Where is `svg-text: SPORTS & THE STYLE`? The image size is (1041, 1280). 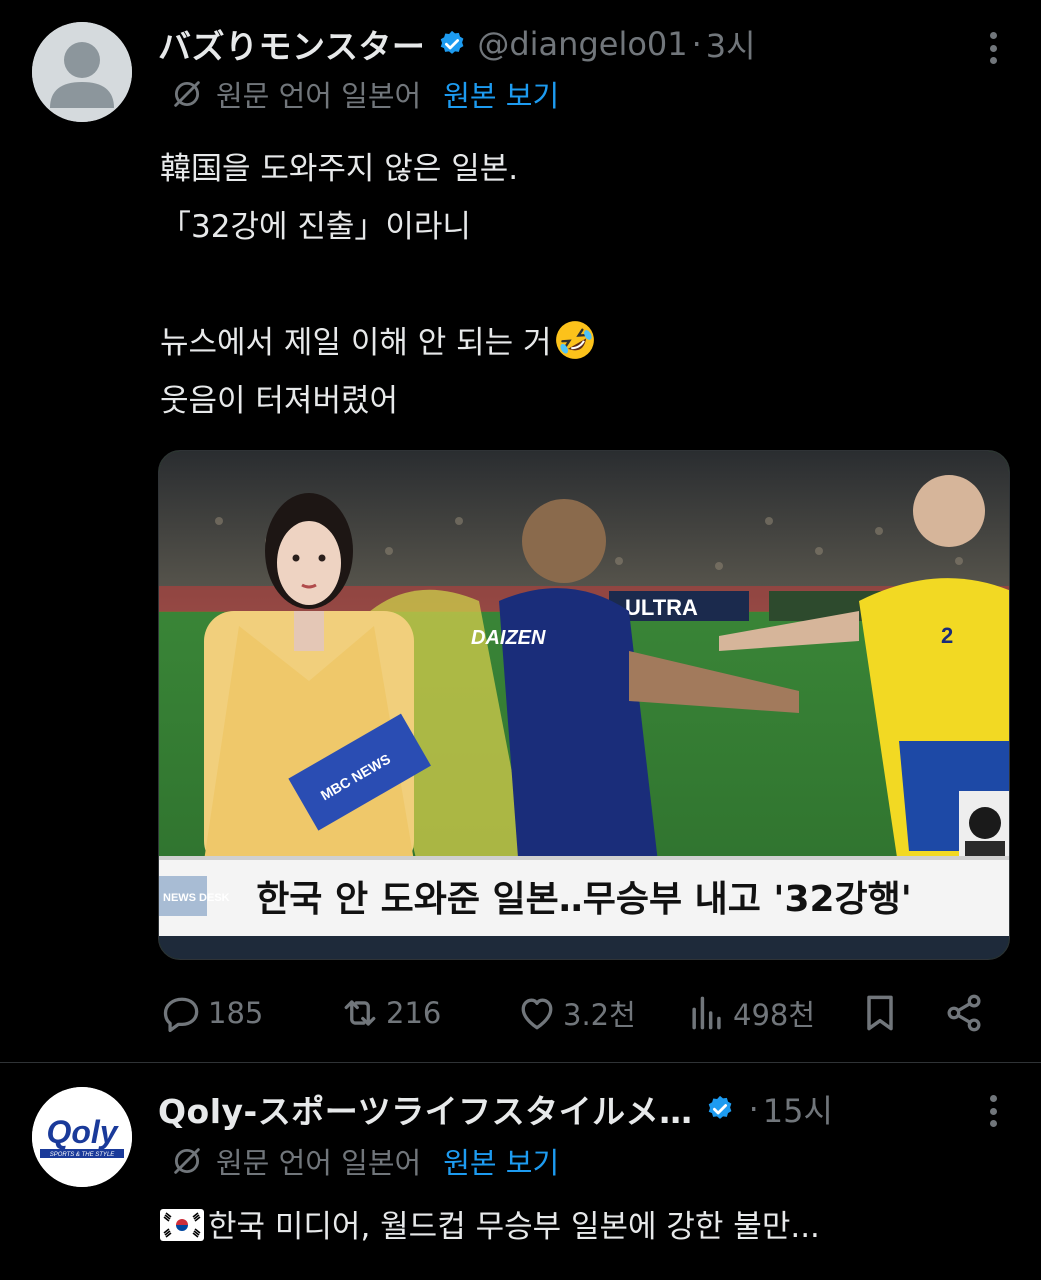 svg-text: SPORTS & THE STYLE is located at coordinates (83, 1155).